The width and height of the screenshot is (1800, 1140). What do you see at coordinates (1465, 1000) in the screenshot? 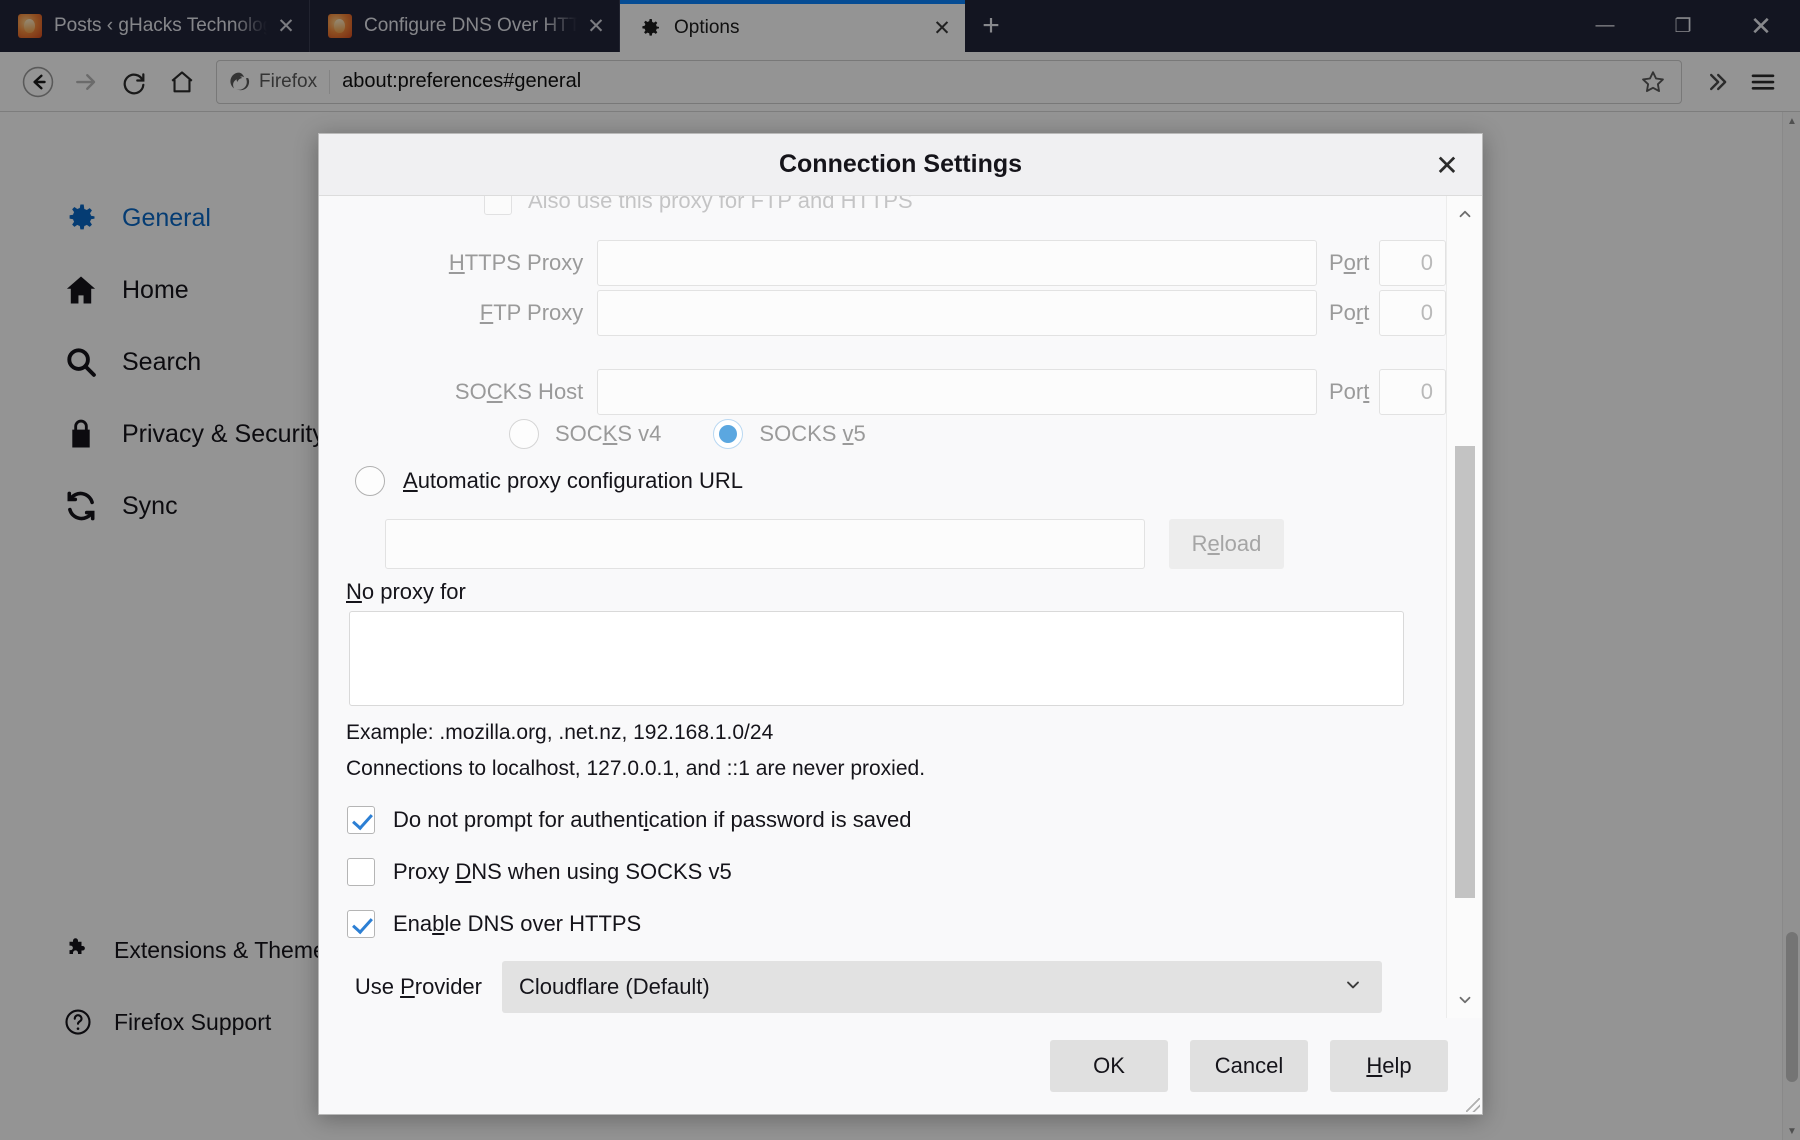
I see `scroll-down-icon` at bounding box center [1465, 1000].